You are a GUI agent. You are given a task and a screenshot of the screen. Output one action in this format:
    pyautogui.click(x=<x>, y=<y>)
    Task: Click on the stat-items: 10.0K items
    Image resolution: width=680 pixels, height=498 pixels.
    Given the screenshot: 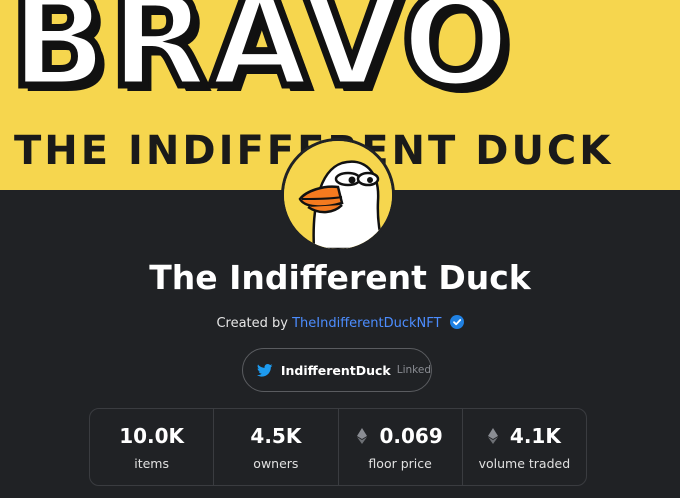 What is the action you would take?
    pyautogui.click(x=152, y=447)
    